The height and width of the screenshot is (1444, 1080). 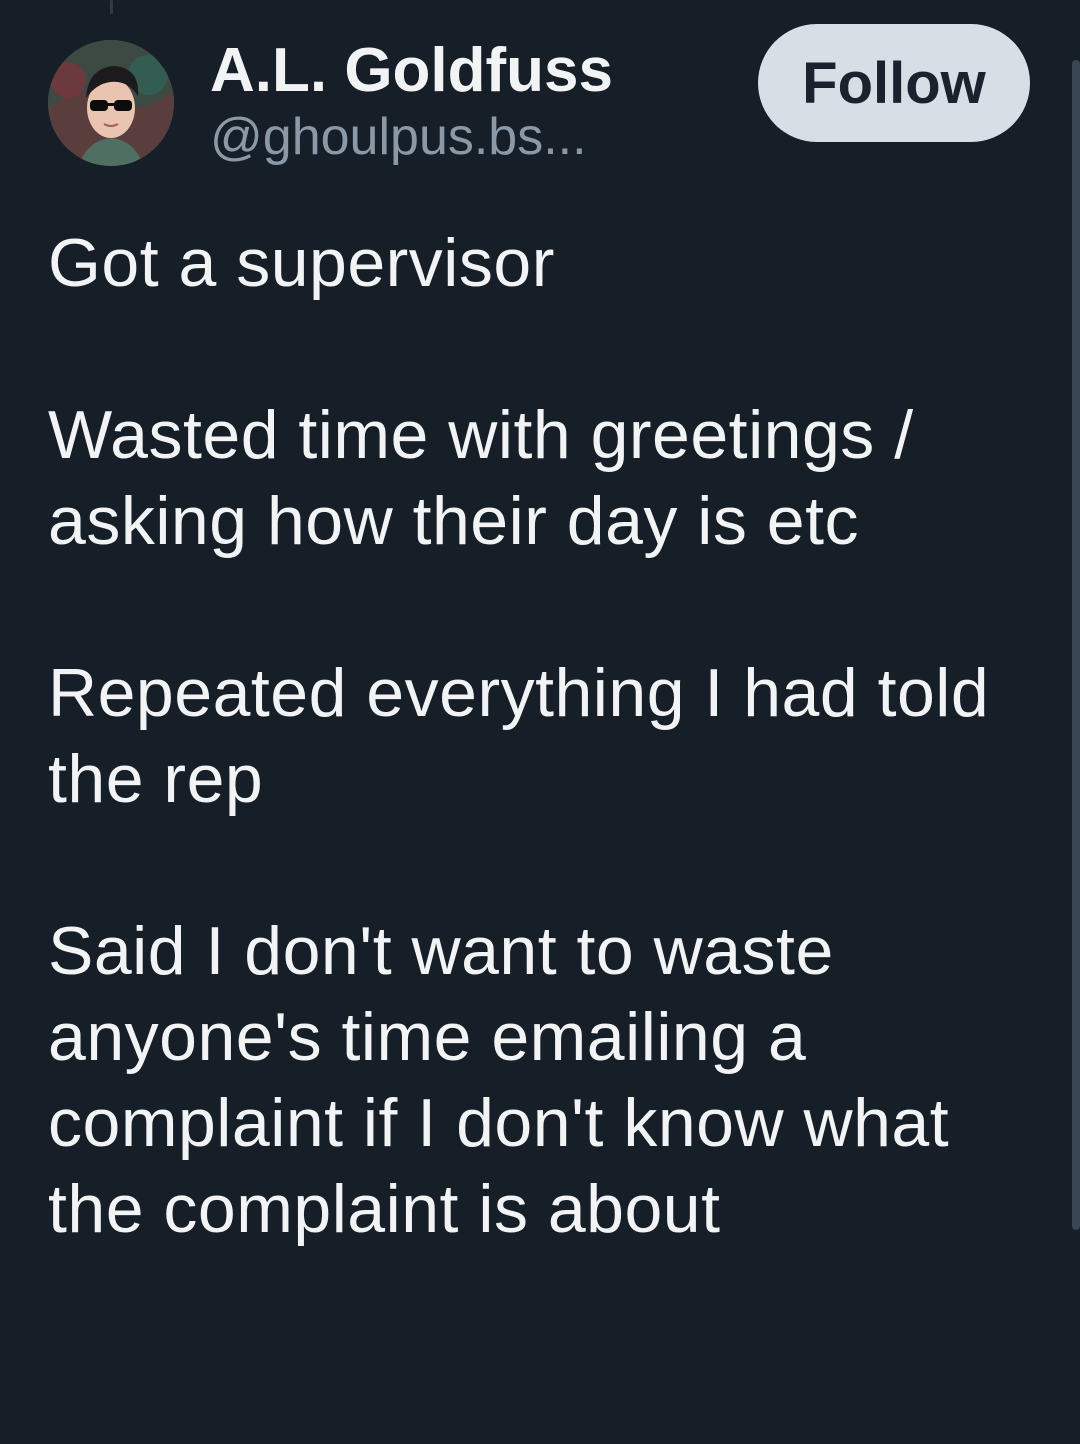 I want to click on avatar-image, so click(x=111, y=103).